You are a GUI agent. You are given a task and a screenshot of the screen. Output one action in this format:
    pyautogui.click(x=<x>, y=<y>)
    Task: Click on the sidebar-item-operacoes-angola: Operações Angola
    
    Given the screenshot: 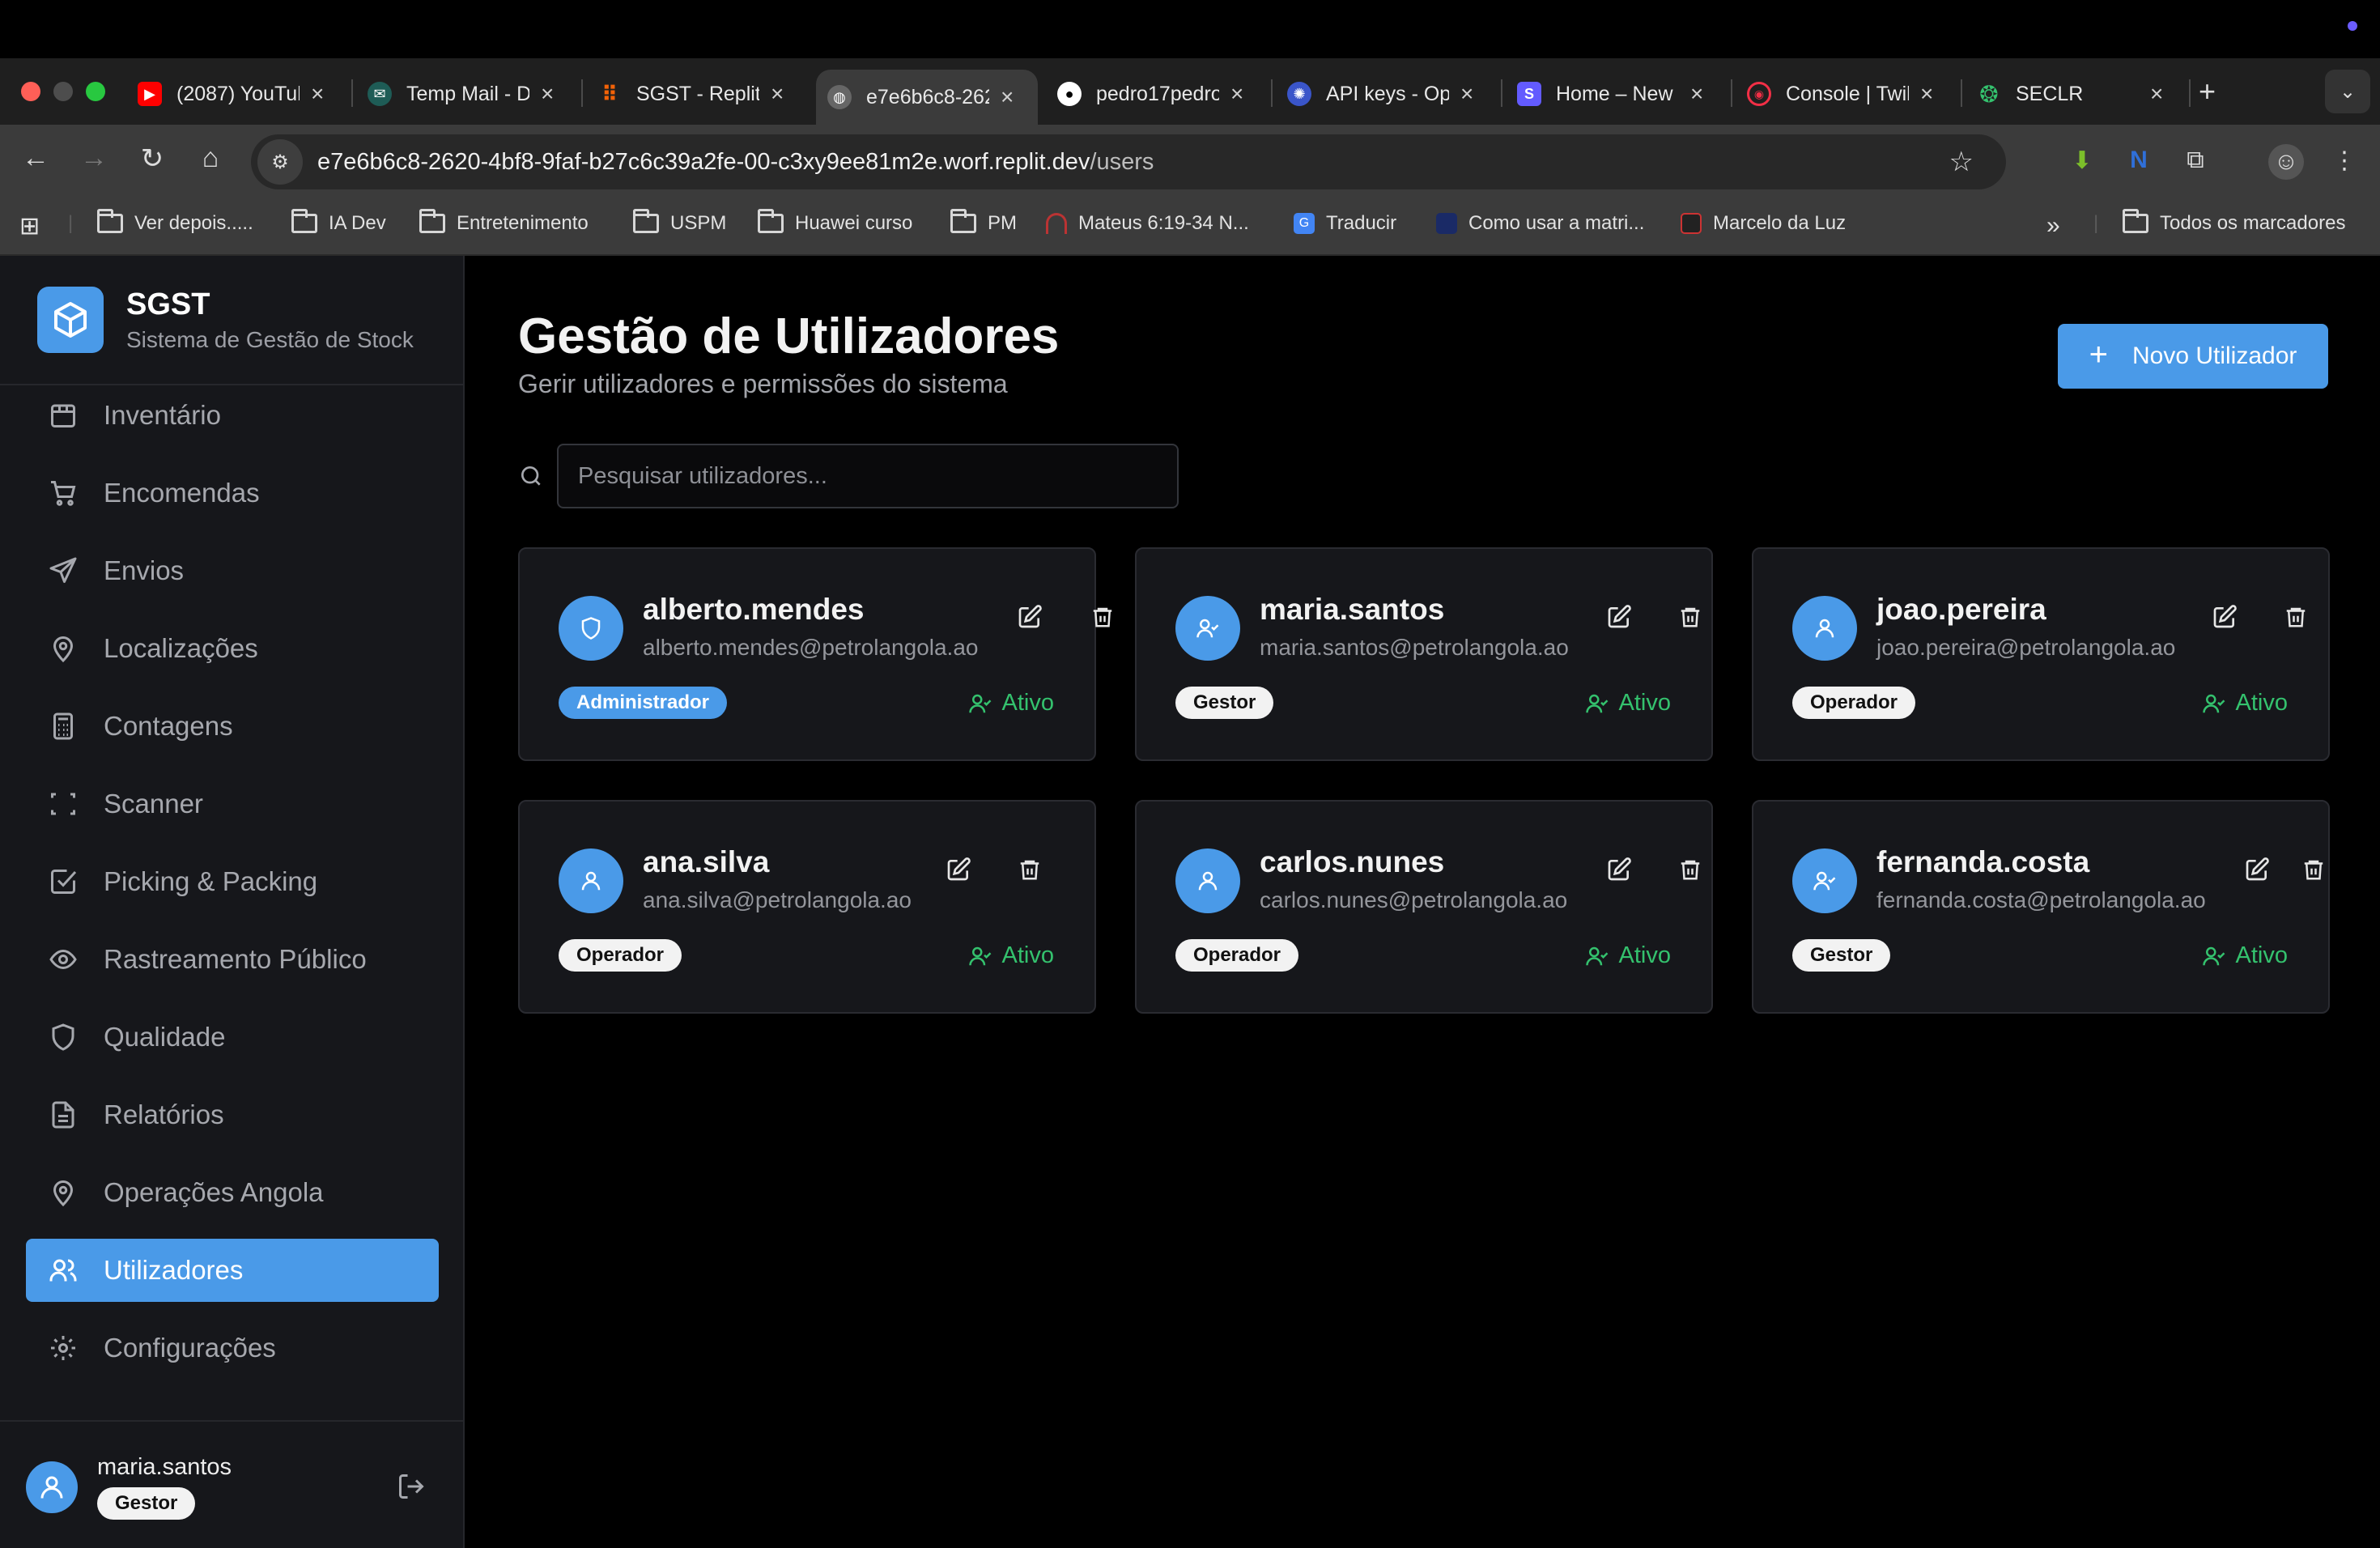 What is the action you would take?
    pyautogui.click(x=233, y=1192)
    